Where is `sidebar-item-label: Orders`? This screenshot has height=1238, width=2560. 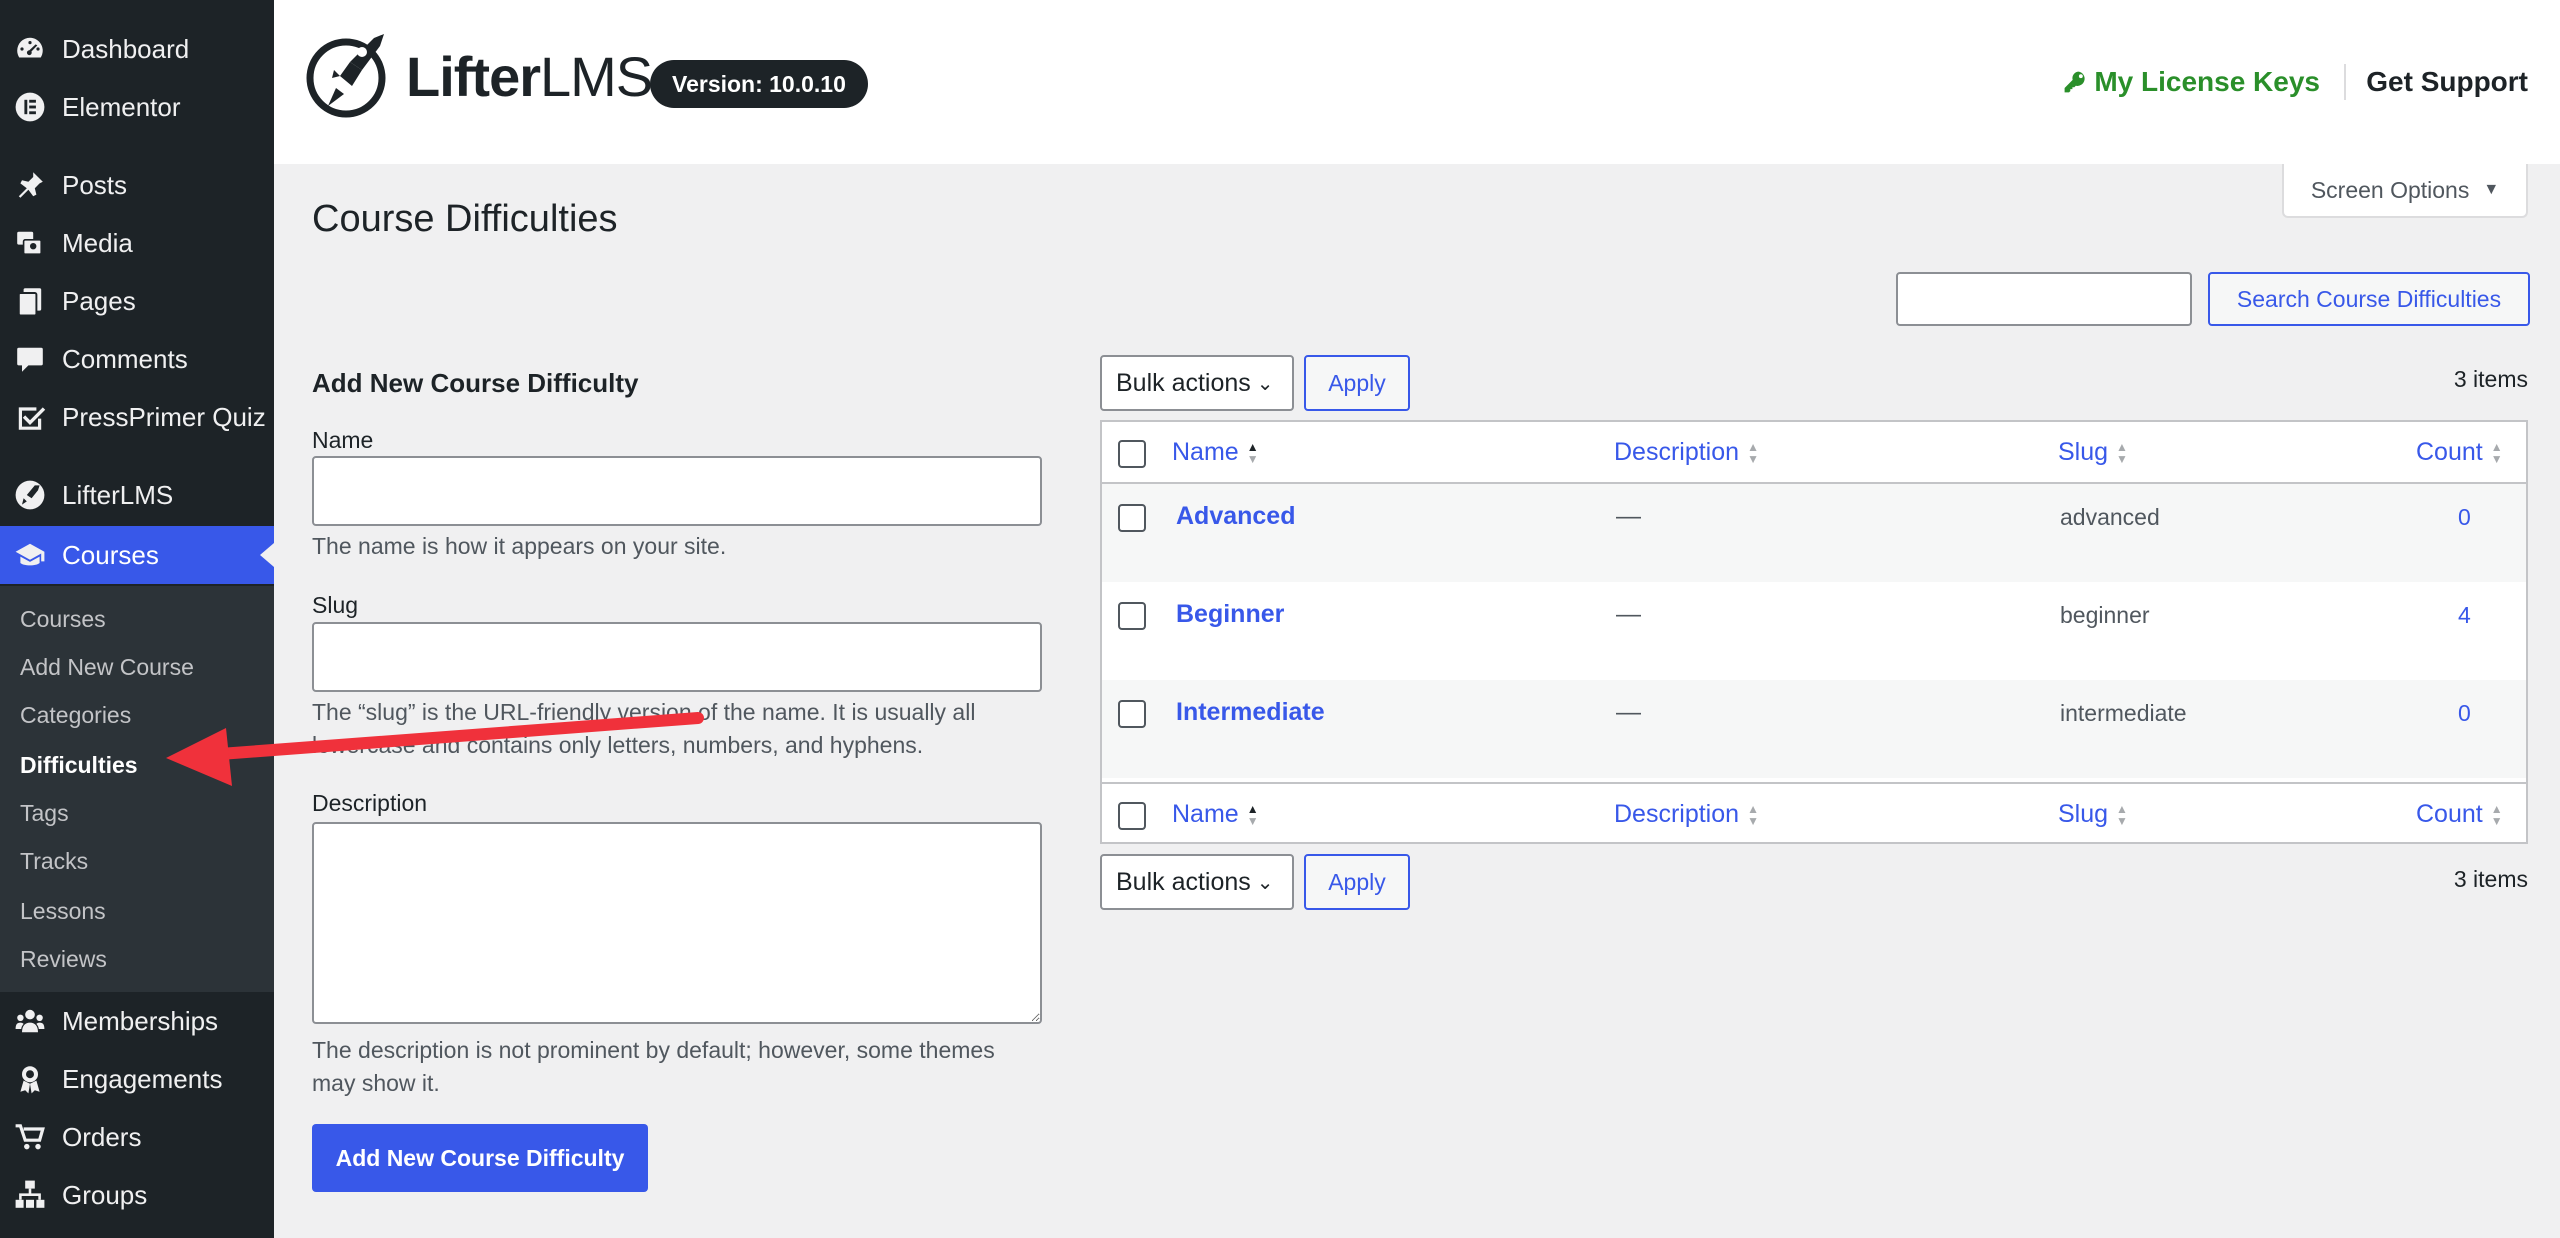
sidebar-item-label: Orders is located at coordinates (102, 1136).